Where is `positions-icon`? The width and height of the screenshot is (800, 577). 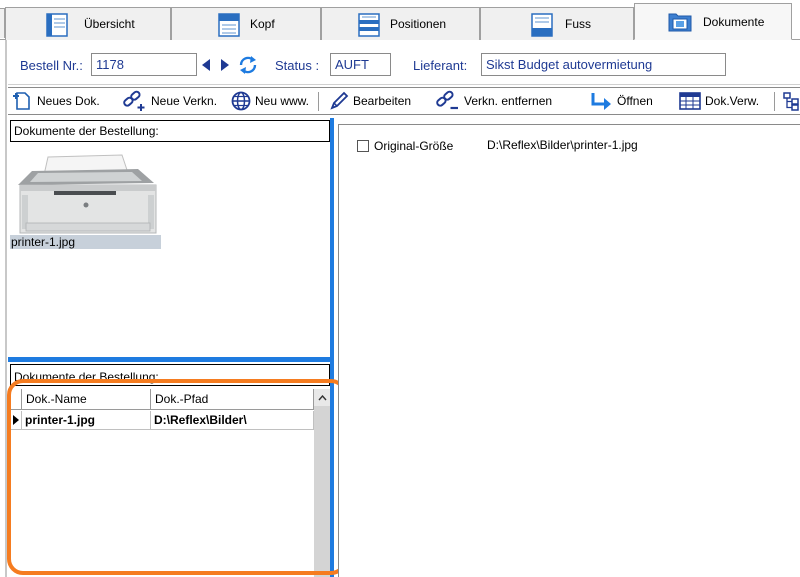
positions-icon is located at coordinates (369, 25).